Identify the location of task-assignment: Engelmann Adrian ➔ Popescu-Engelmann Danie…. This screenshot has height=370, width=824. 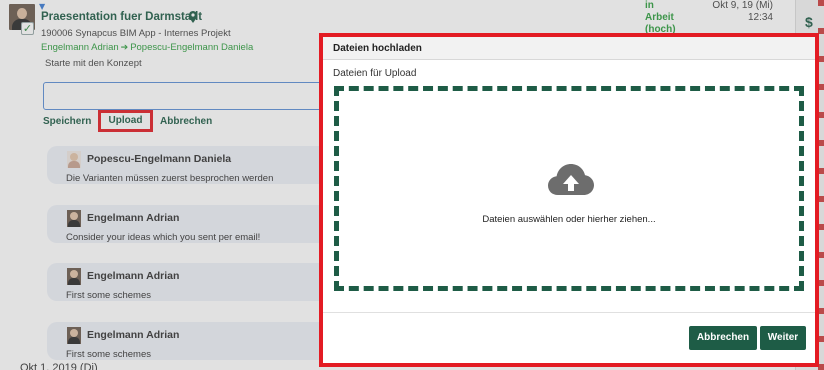
(147, 47).